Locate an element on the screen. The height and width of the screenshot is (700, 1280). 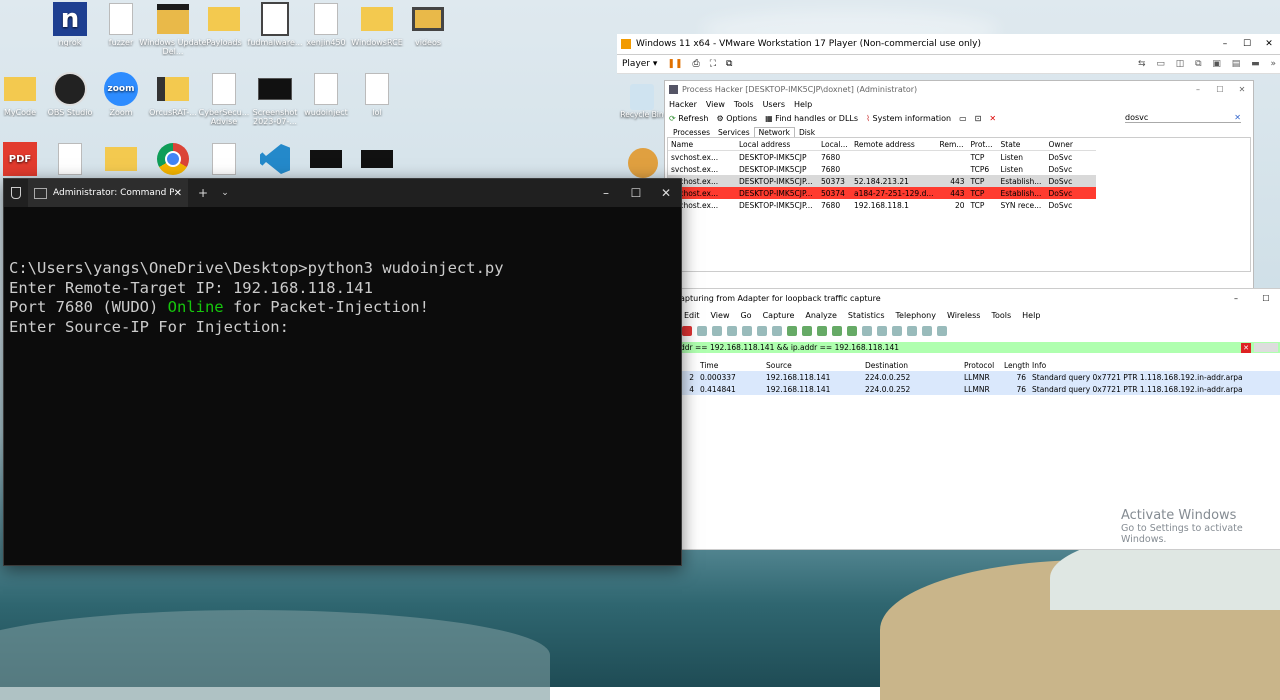
column-header: Name is located at coordinates (702, 144).